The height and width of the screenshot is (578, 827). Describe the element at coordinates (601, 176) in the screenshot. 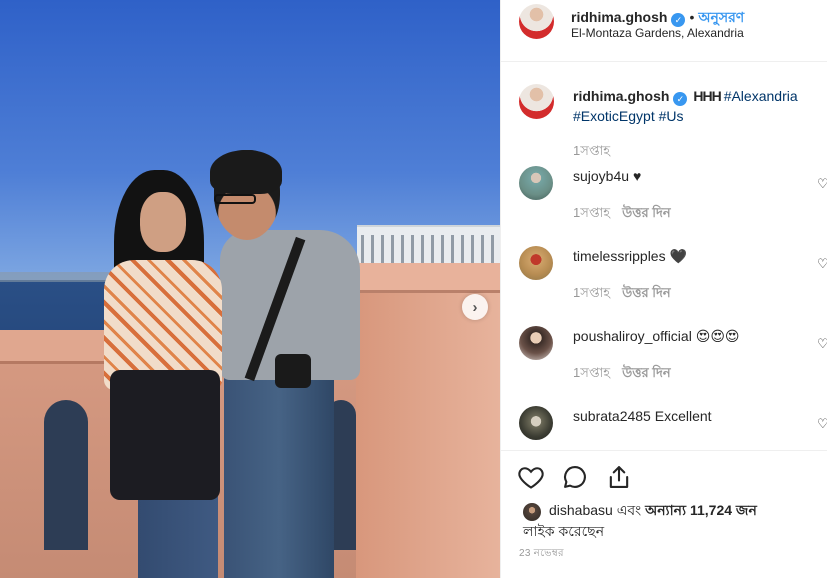

I see `comment-username: sujoyb4u` at that location.